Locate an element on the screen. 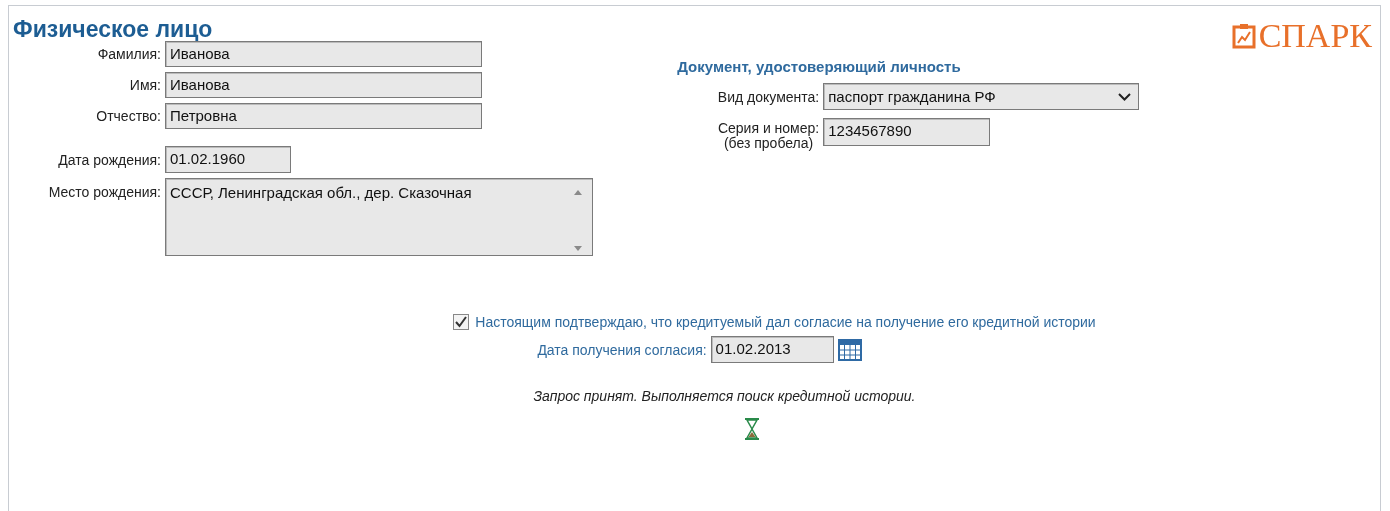  text-area: СССР, Ленинградская обл., дер. Сказочная is located at coordinates (379, 217).